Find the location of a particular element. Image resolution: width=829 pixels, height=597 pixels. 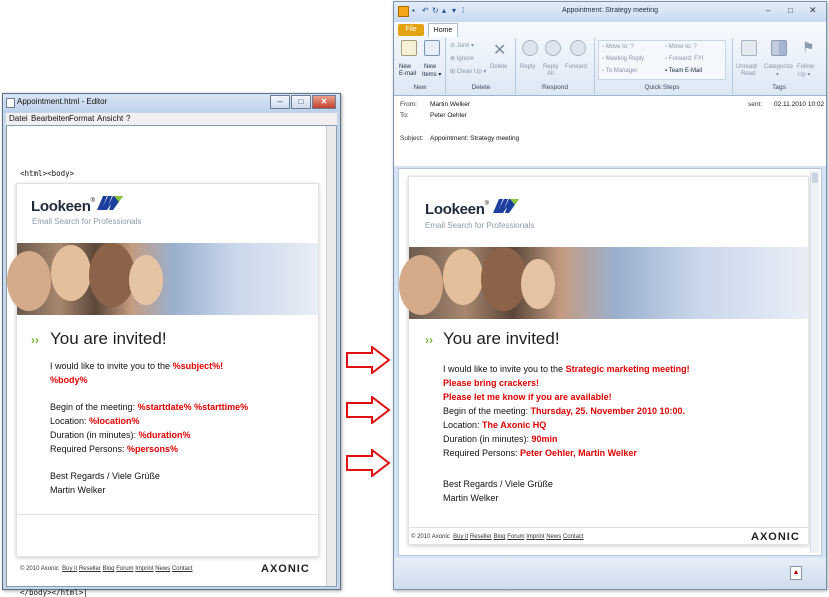

unread-label-2: Read is located at coordinates (748, 74).